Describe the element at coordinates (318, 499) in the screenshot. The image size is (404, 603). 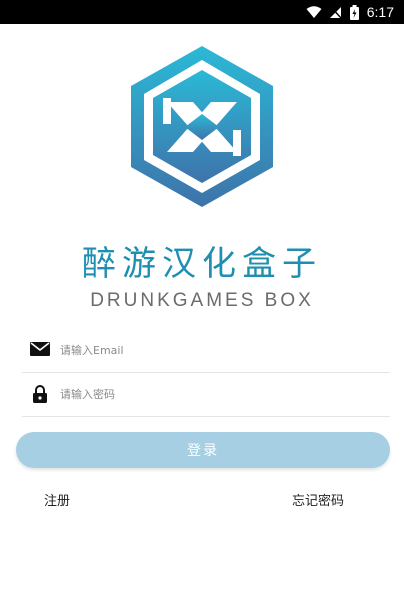
I see `forgot-password-link: 忘记密码` at that location.